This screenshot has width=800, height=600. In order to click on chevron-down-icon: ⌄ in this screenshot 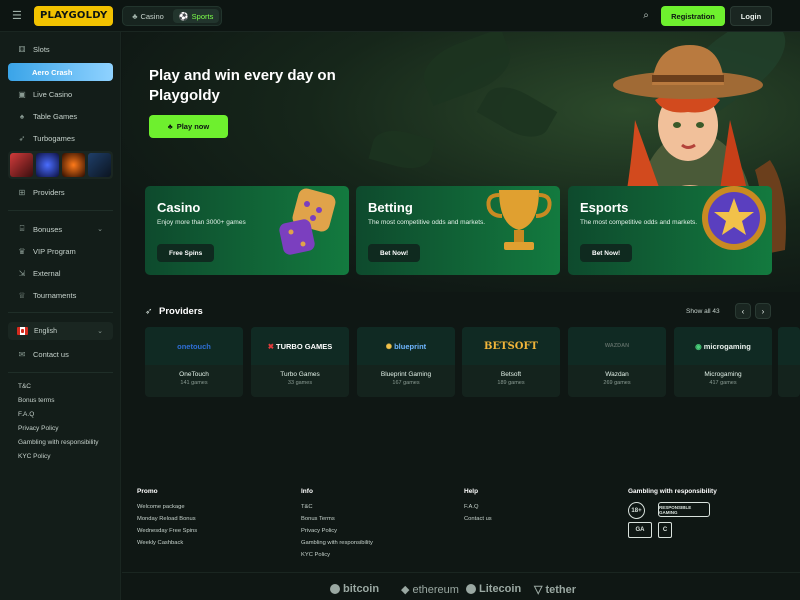, I will do `click(100, 331)`.